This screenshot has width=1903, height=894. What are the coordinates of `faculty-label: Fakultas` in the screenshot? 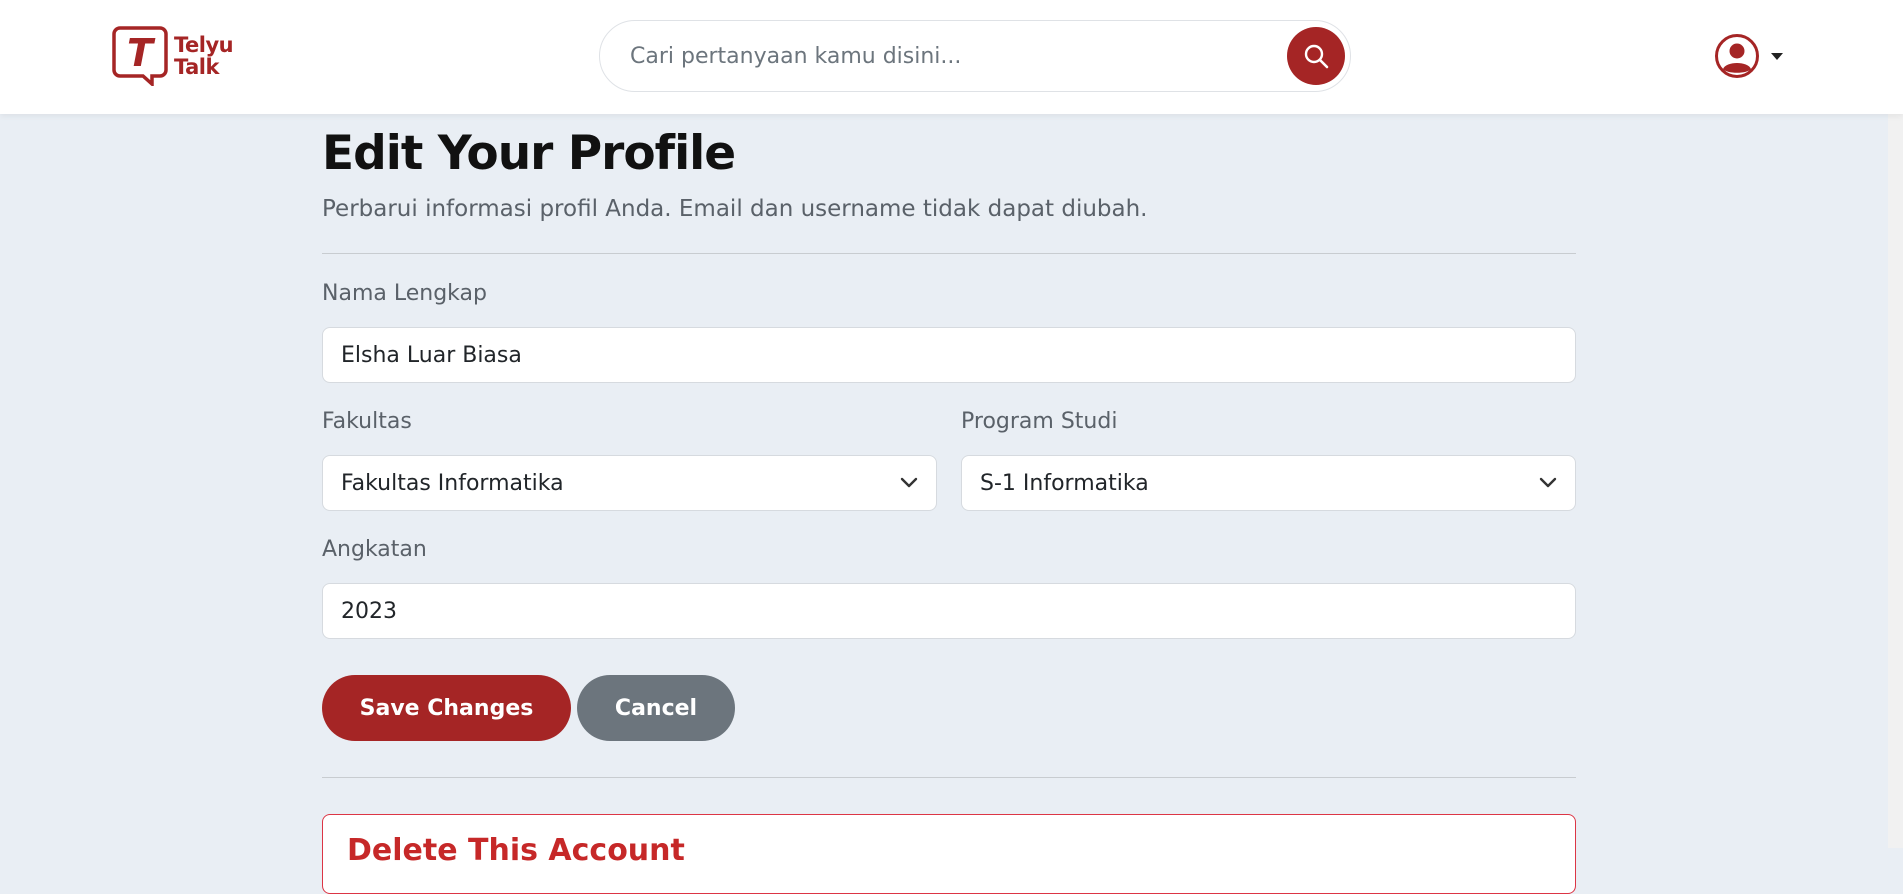 It's located at (367, 421).